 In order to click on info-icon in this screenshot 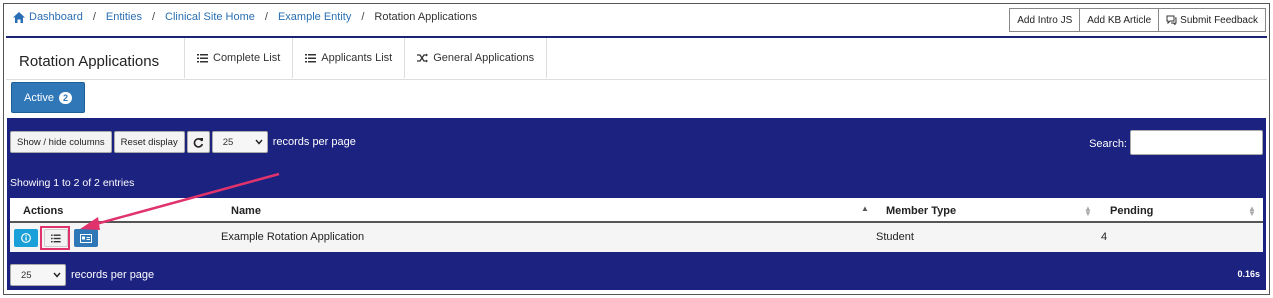, I will do `click(26, 238)`.